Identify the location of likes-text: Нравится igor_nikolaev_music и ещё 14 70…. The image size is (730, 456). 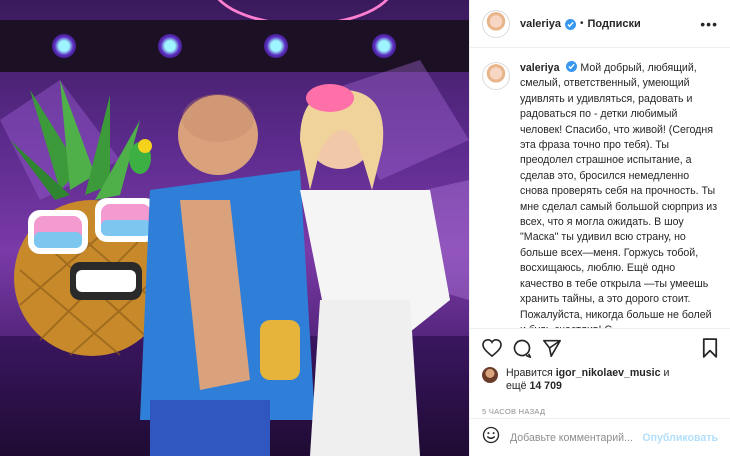
(587, 380).